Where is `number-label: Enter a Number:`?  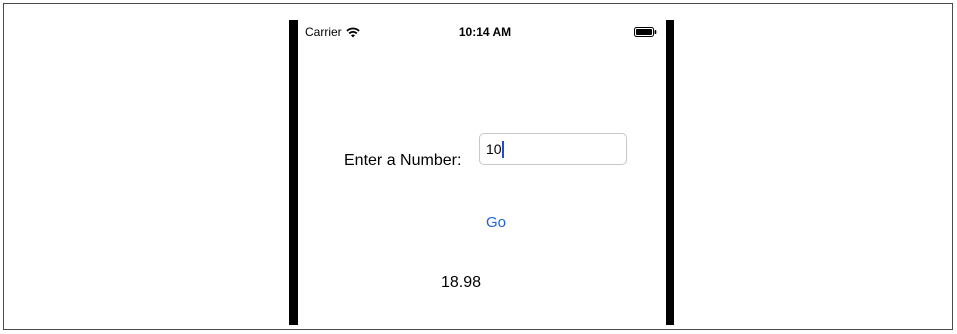 number-label: Enter a Number: is located at coordinates (403, 160).